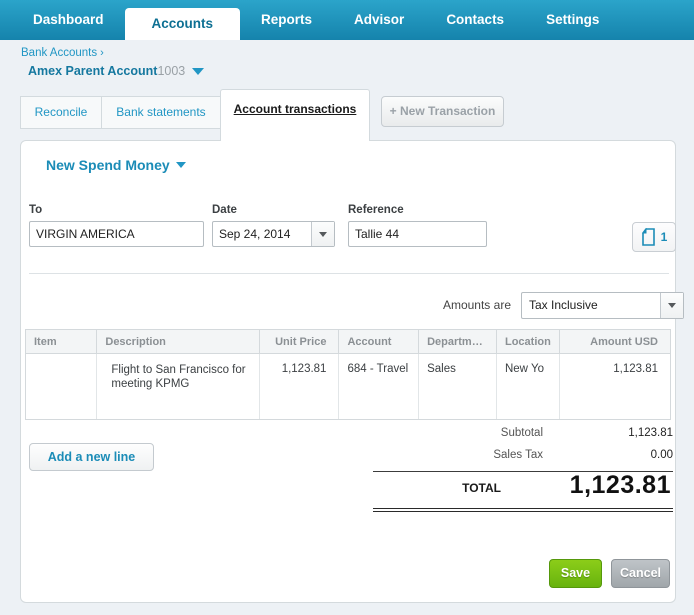  What do you see at coordinates (299, 341) in the screenshot?
I see `col-header-unit-price: Unit Price` at bounding box center [299, 341].